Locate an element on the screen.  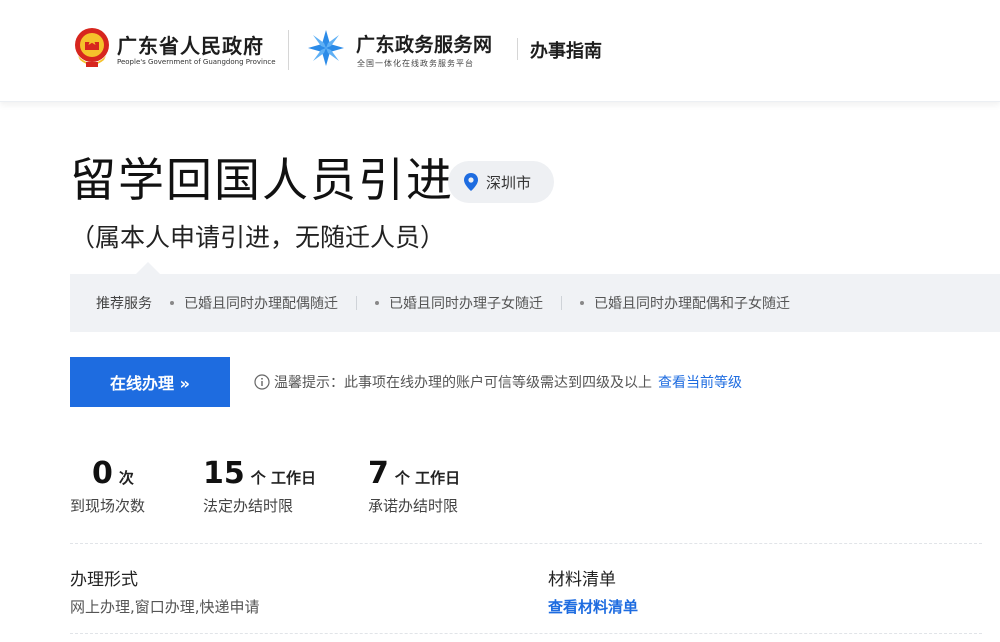
service-name: 广东政务服务网 is located at coordinates (424, 43).